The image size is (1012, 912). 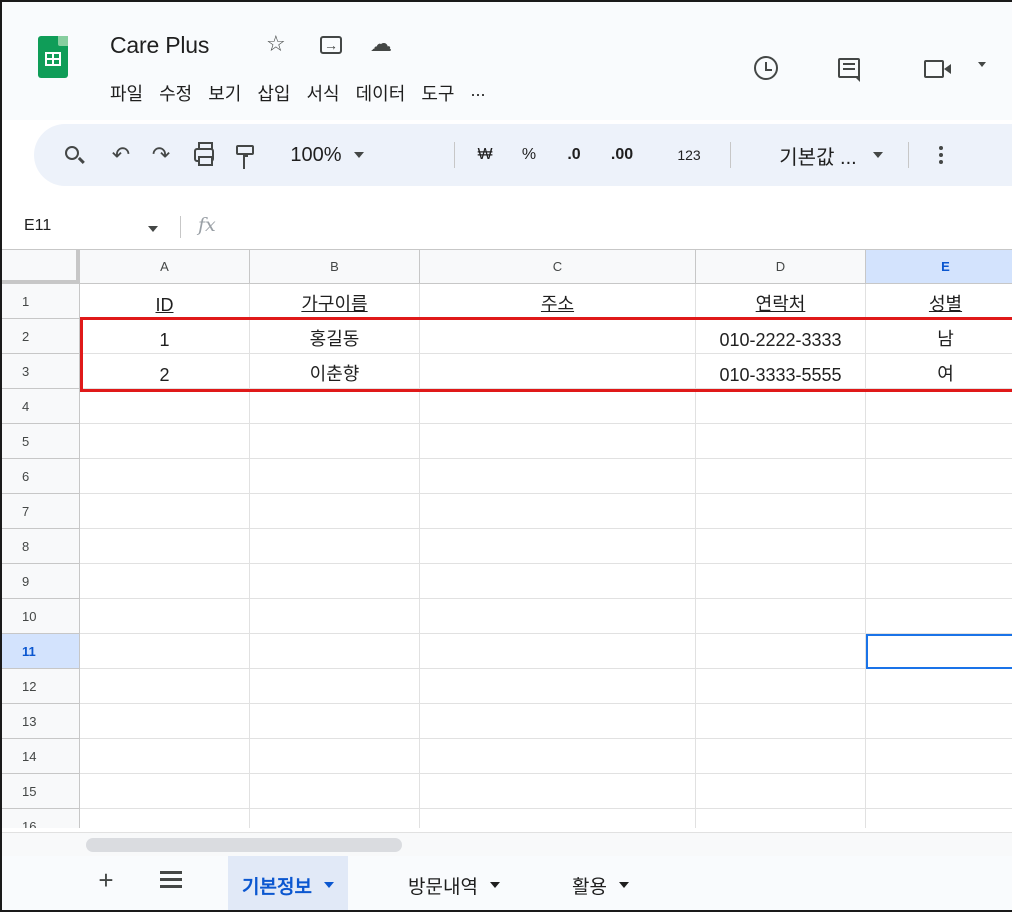 I want to click on cell-a15, so click(x=165, y=791).